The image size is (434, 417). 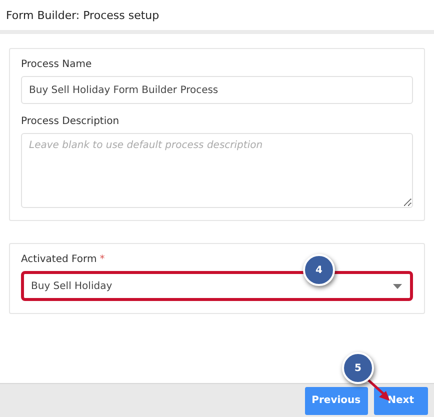 I want to click on page-title: Form Builder: Process setup, so click(x=83, y=15).